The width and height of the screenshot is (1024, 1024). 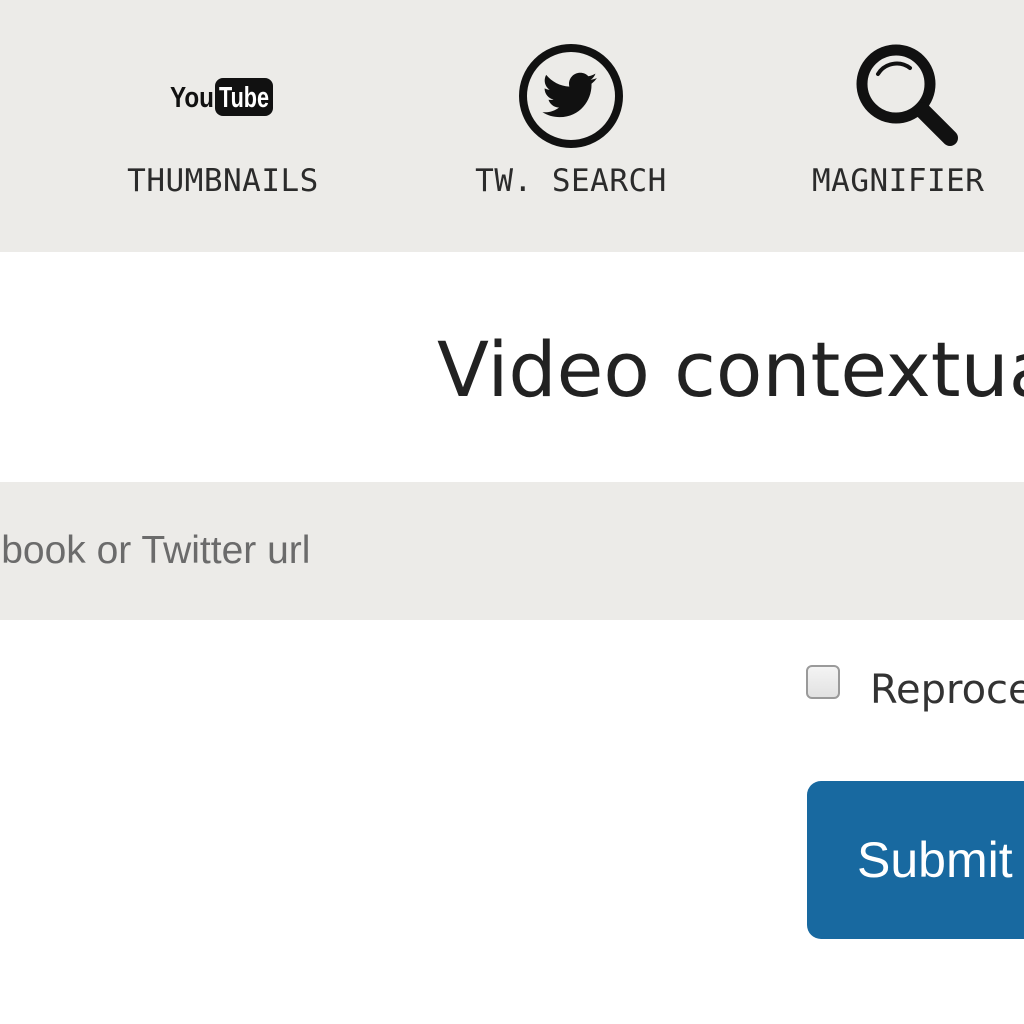 I want to click on youtube-logo-icon: You Tube, so click(x=221, y=97).